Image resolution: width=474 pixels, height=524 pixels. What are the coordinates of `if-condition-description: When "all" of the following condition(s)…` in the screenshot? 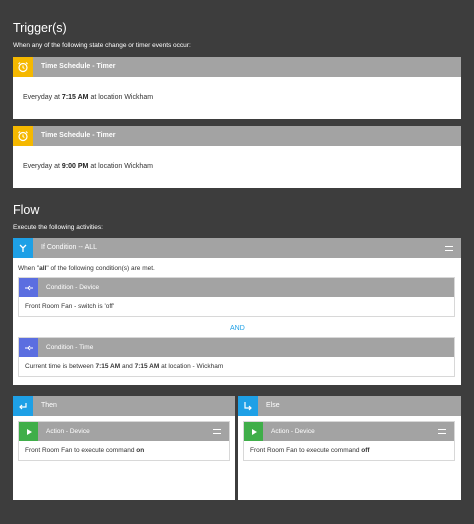 It's located at (86, 268).